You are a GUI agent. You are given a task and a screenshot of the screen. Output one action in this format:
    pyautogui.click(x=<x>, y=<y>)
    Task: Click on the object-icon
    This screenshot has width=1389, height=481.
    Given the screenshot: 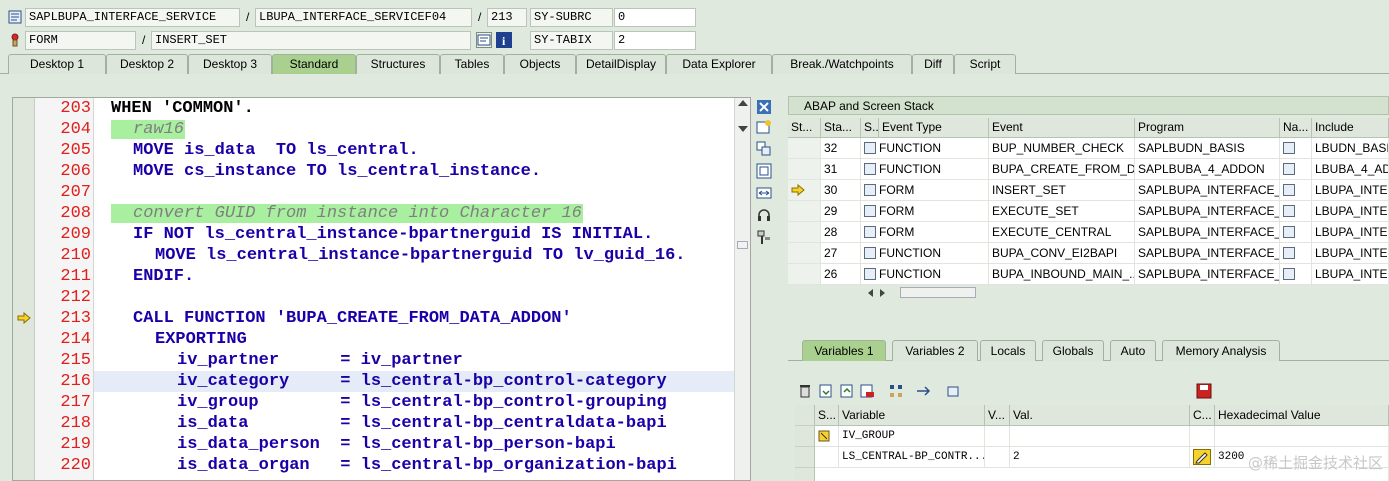 What is the action you would take?
    pyautogui.click(x=953, y=391)
    